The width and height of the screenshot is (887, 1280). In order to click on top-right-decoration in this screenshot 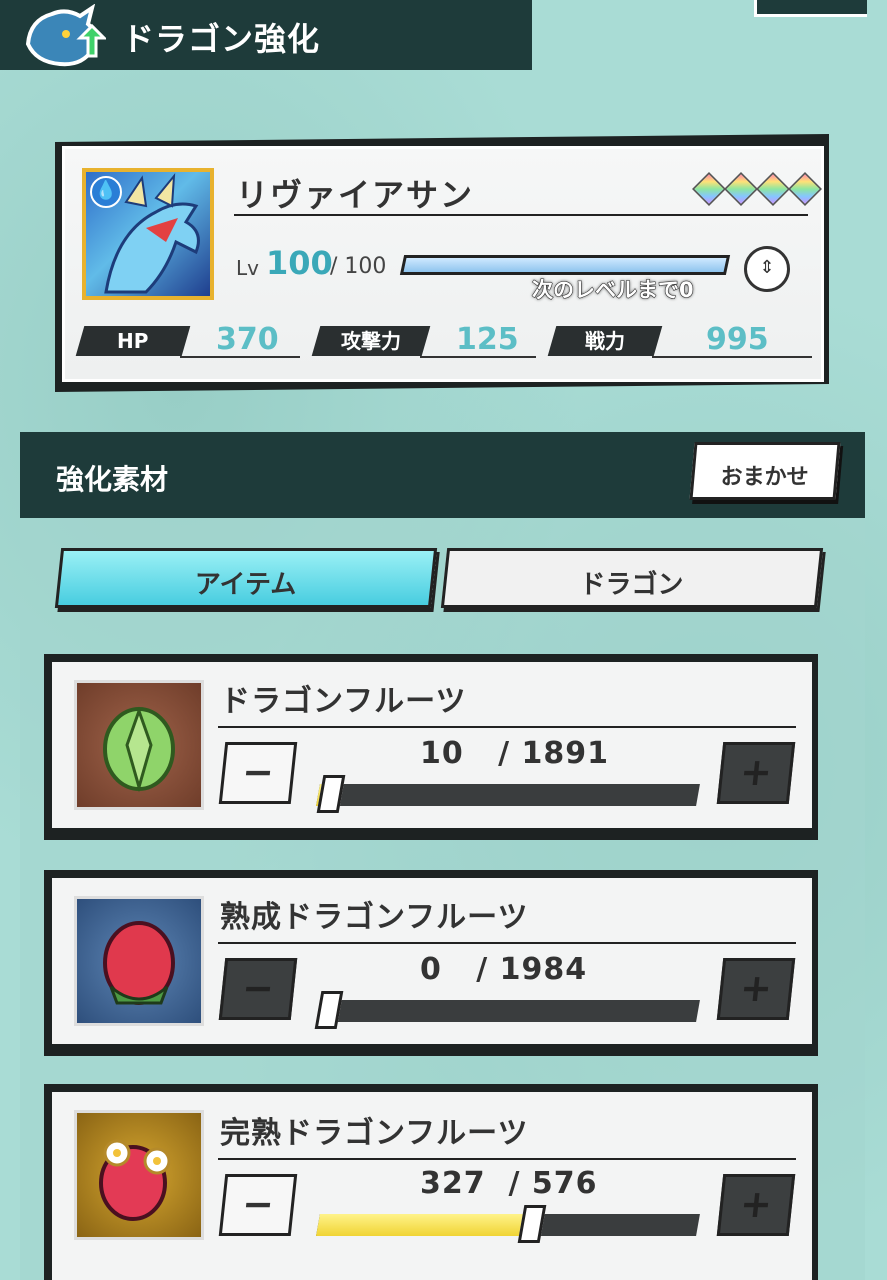, I will do `click(810, 8)`.